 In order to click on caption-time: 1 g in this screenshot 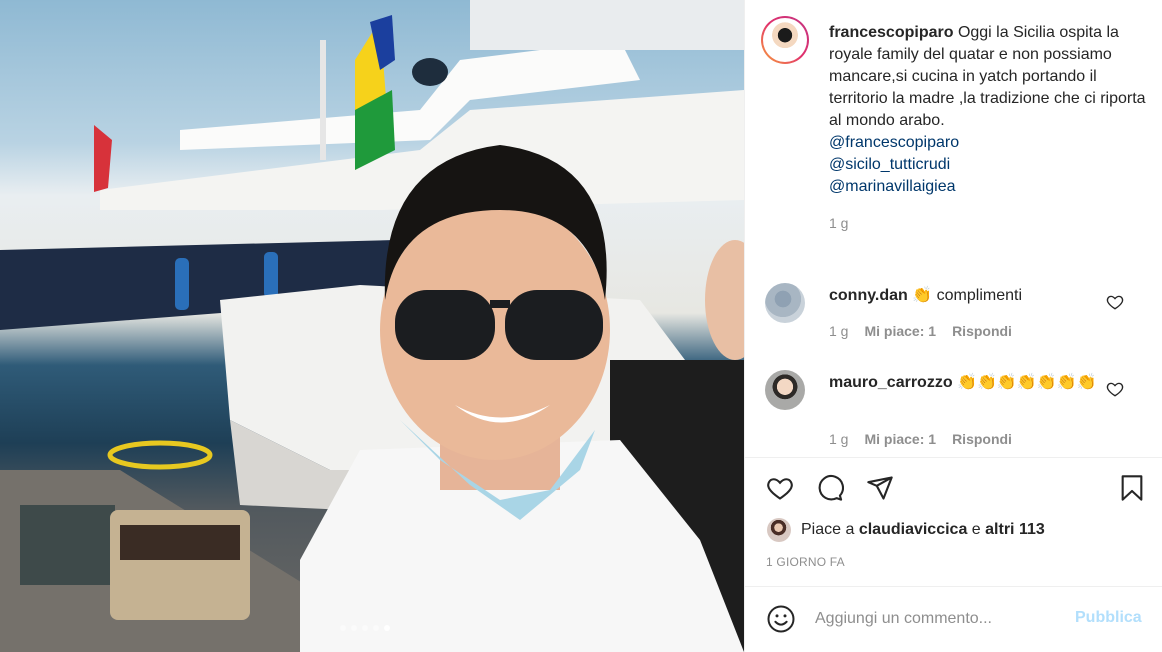, I will do `click(990, 223)`.